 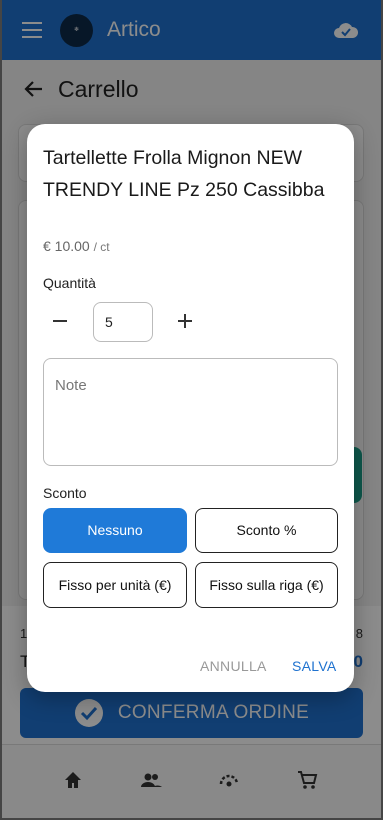 I want to click on discount-option-none: Nessuno, so click(x=115, y=530).